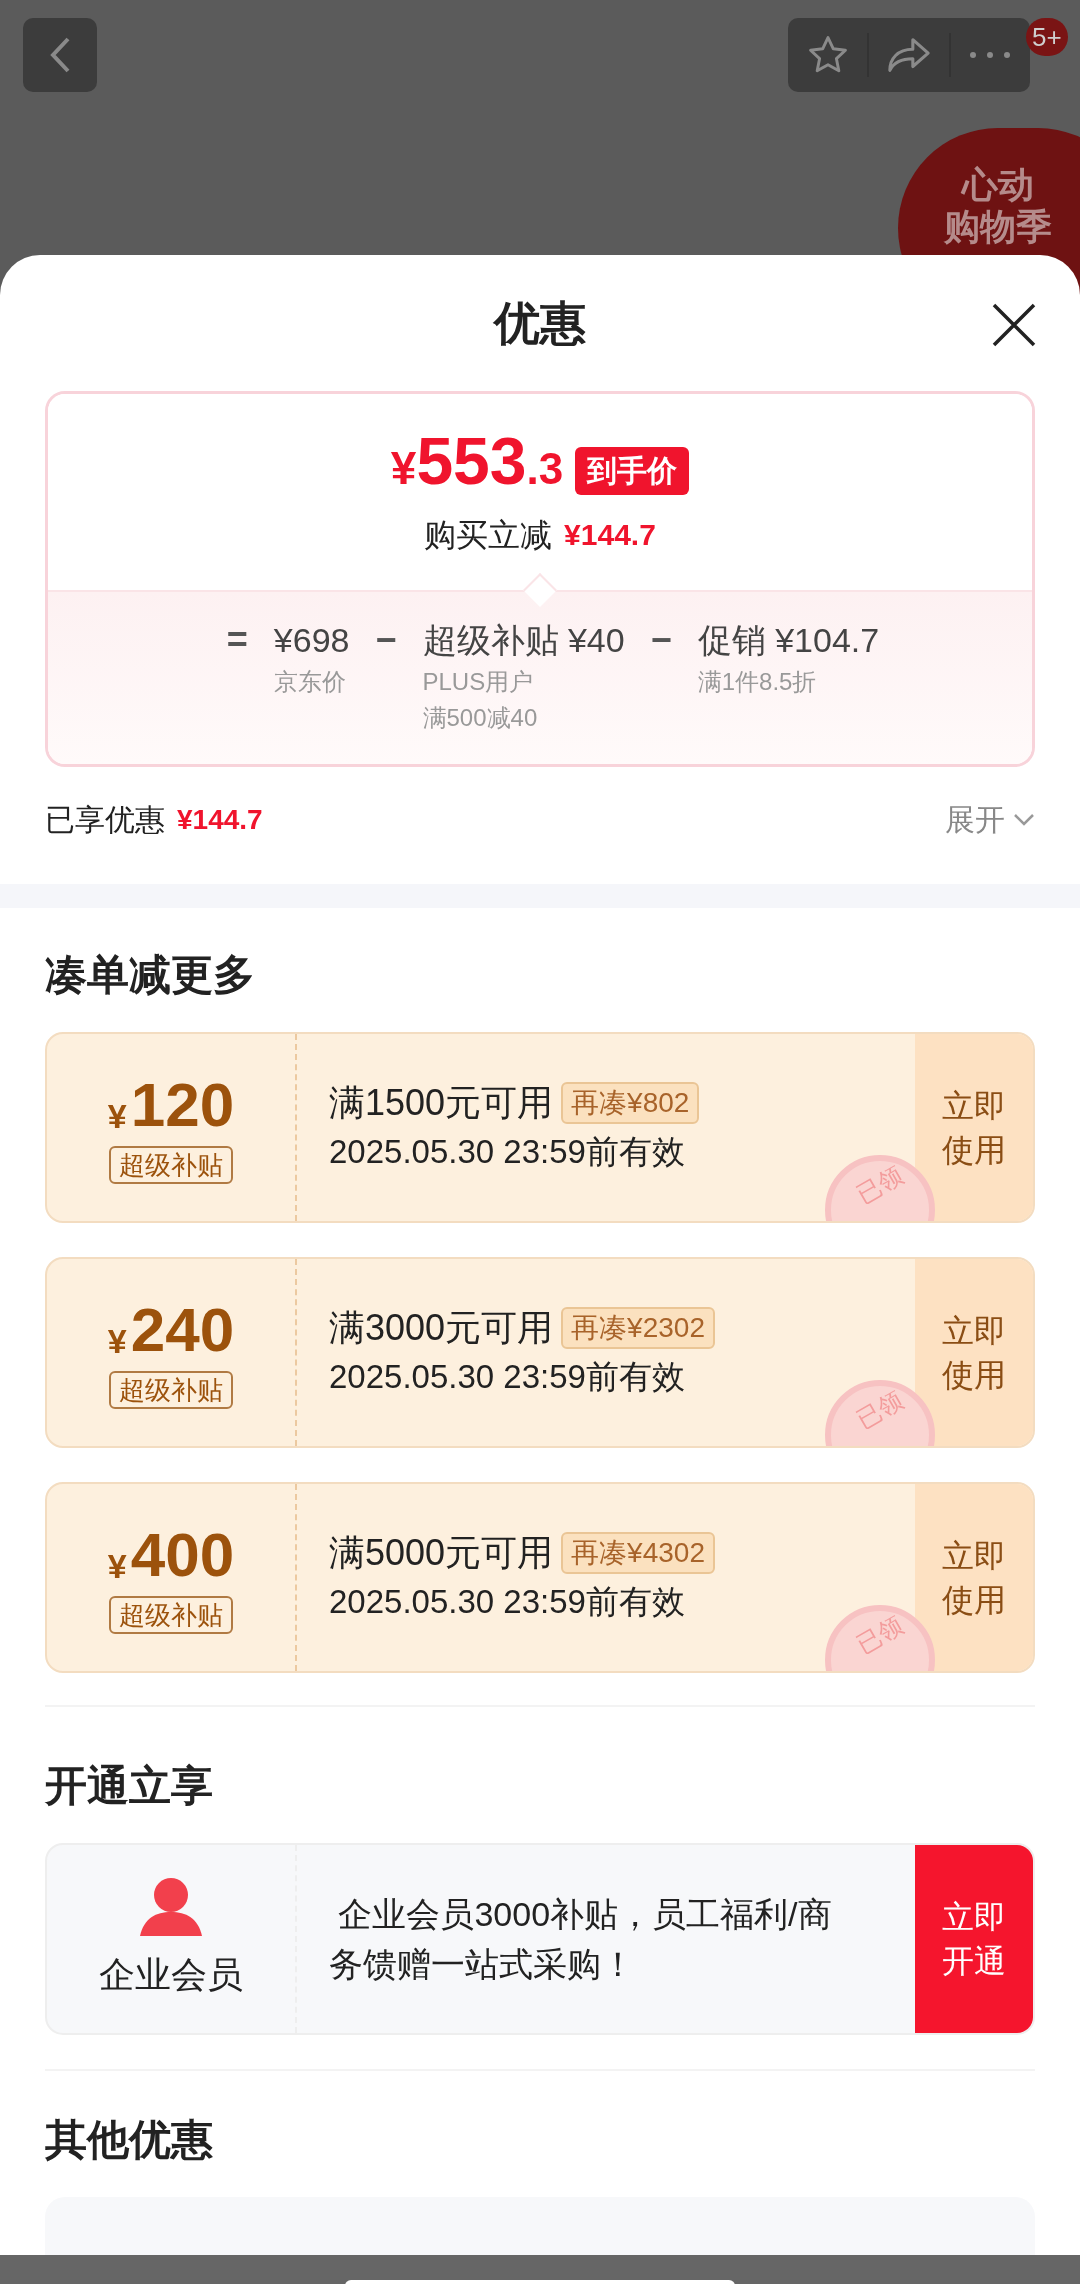  I want to click on membership-description: 企业会员3000补贴，员工福利/商务馈赠一站式采购！, so click(581, 1939).